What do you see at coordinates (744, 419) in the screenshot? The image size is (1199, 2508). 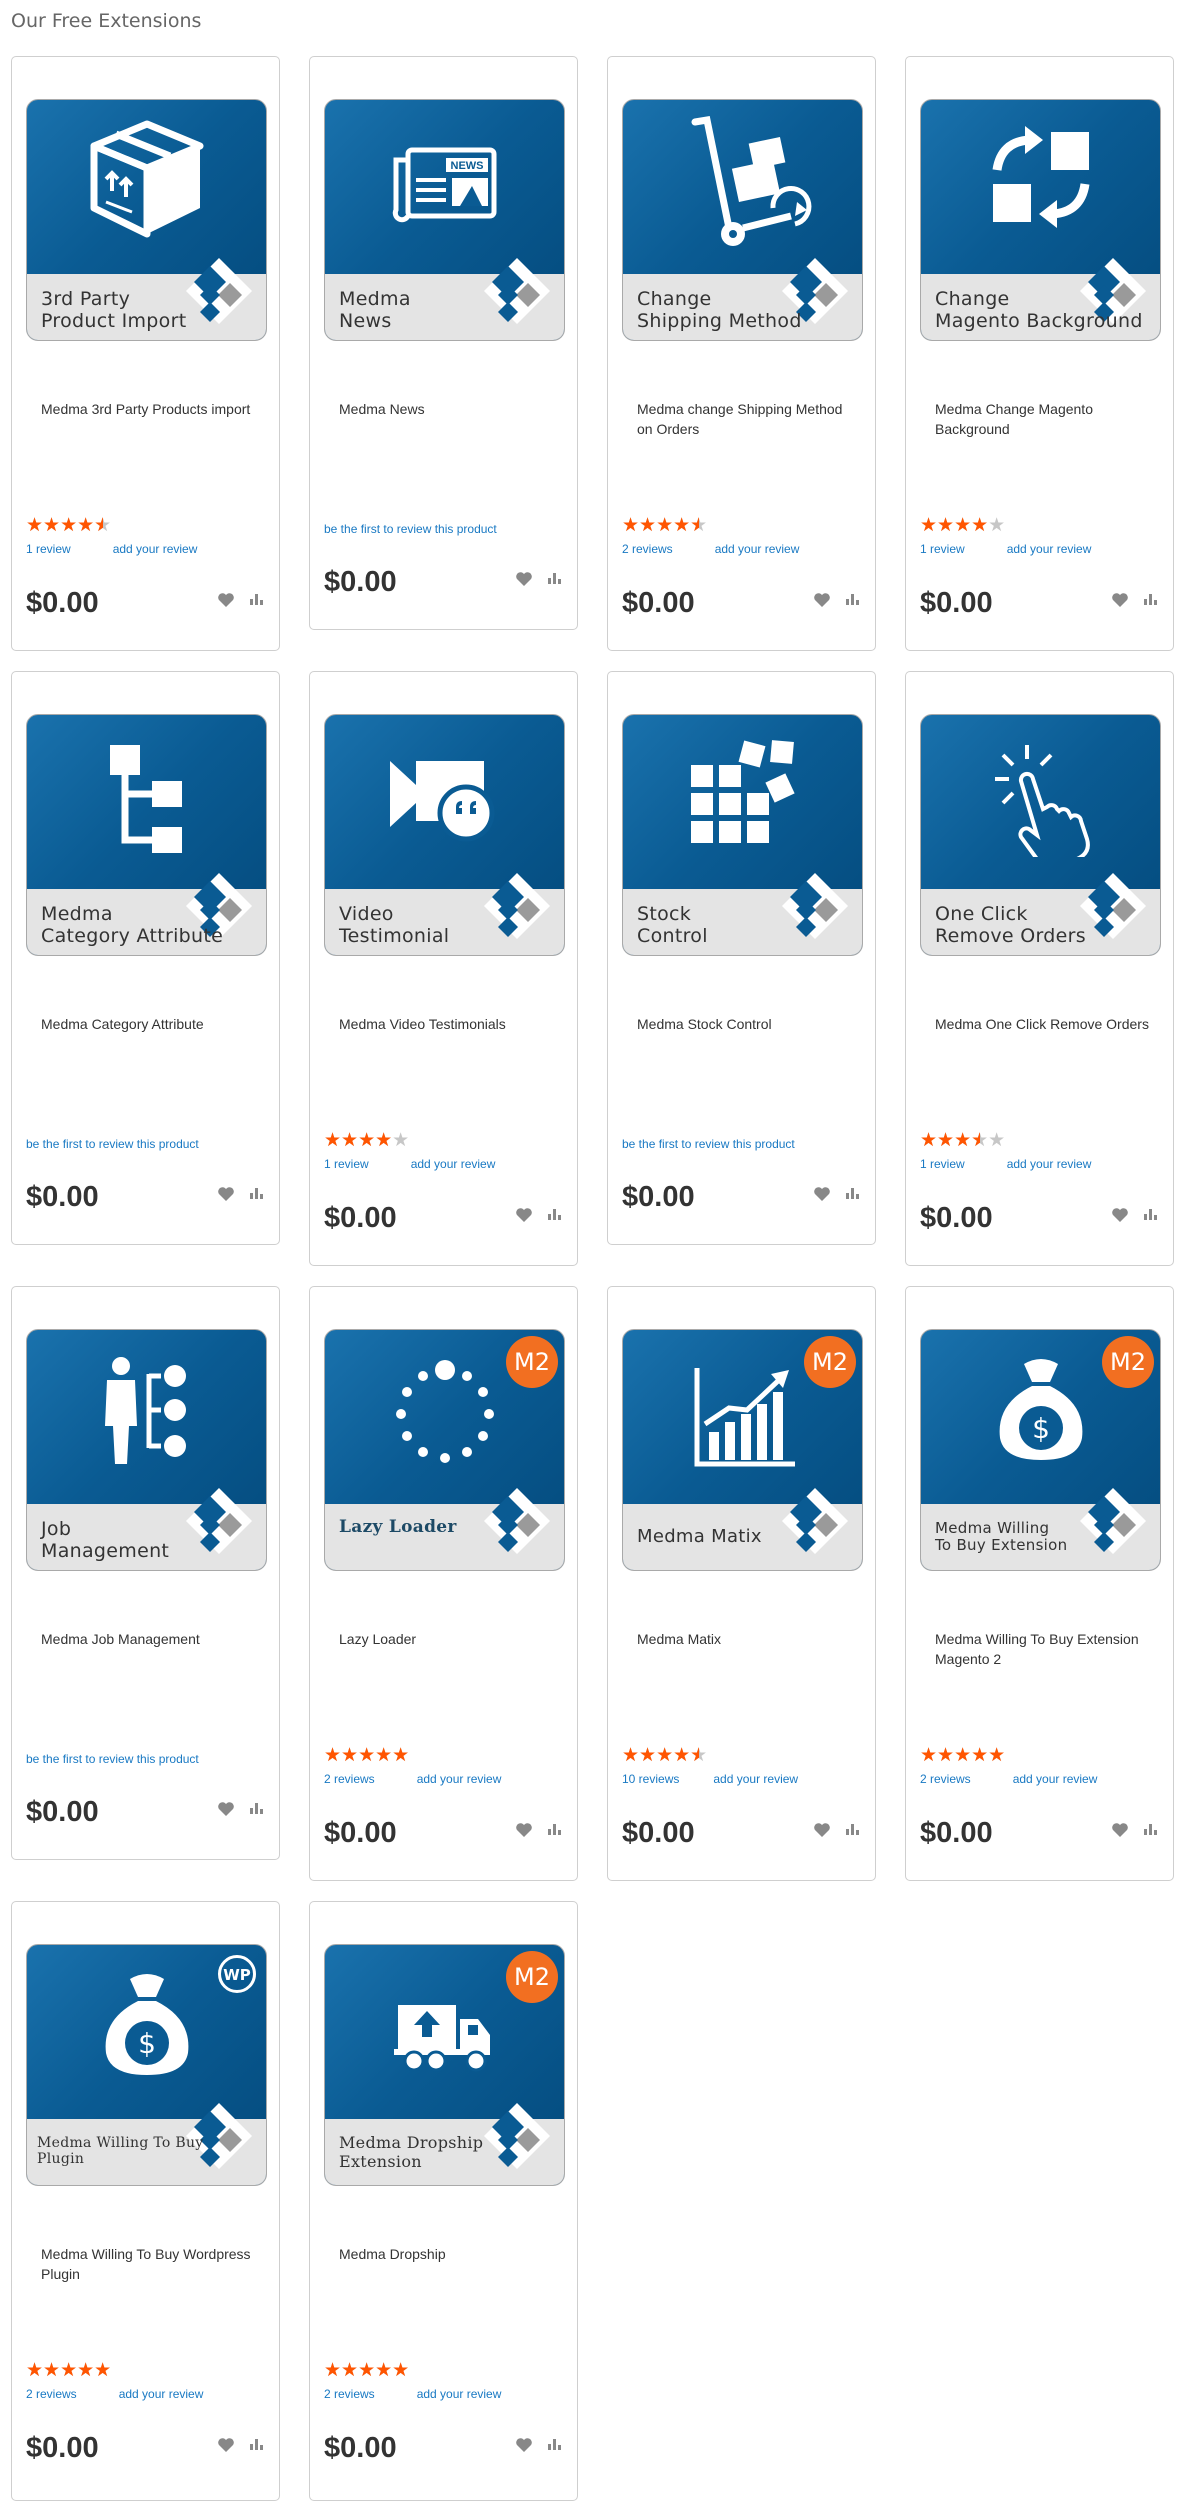 I see `product-name: Medma change Shipping Method on Orders` at bounding box center [744, 419].